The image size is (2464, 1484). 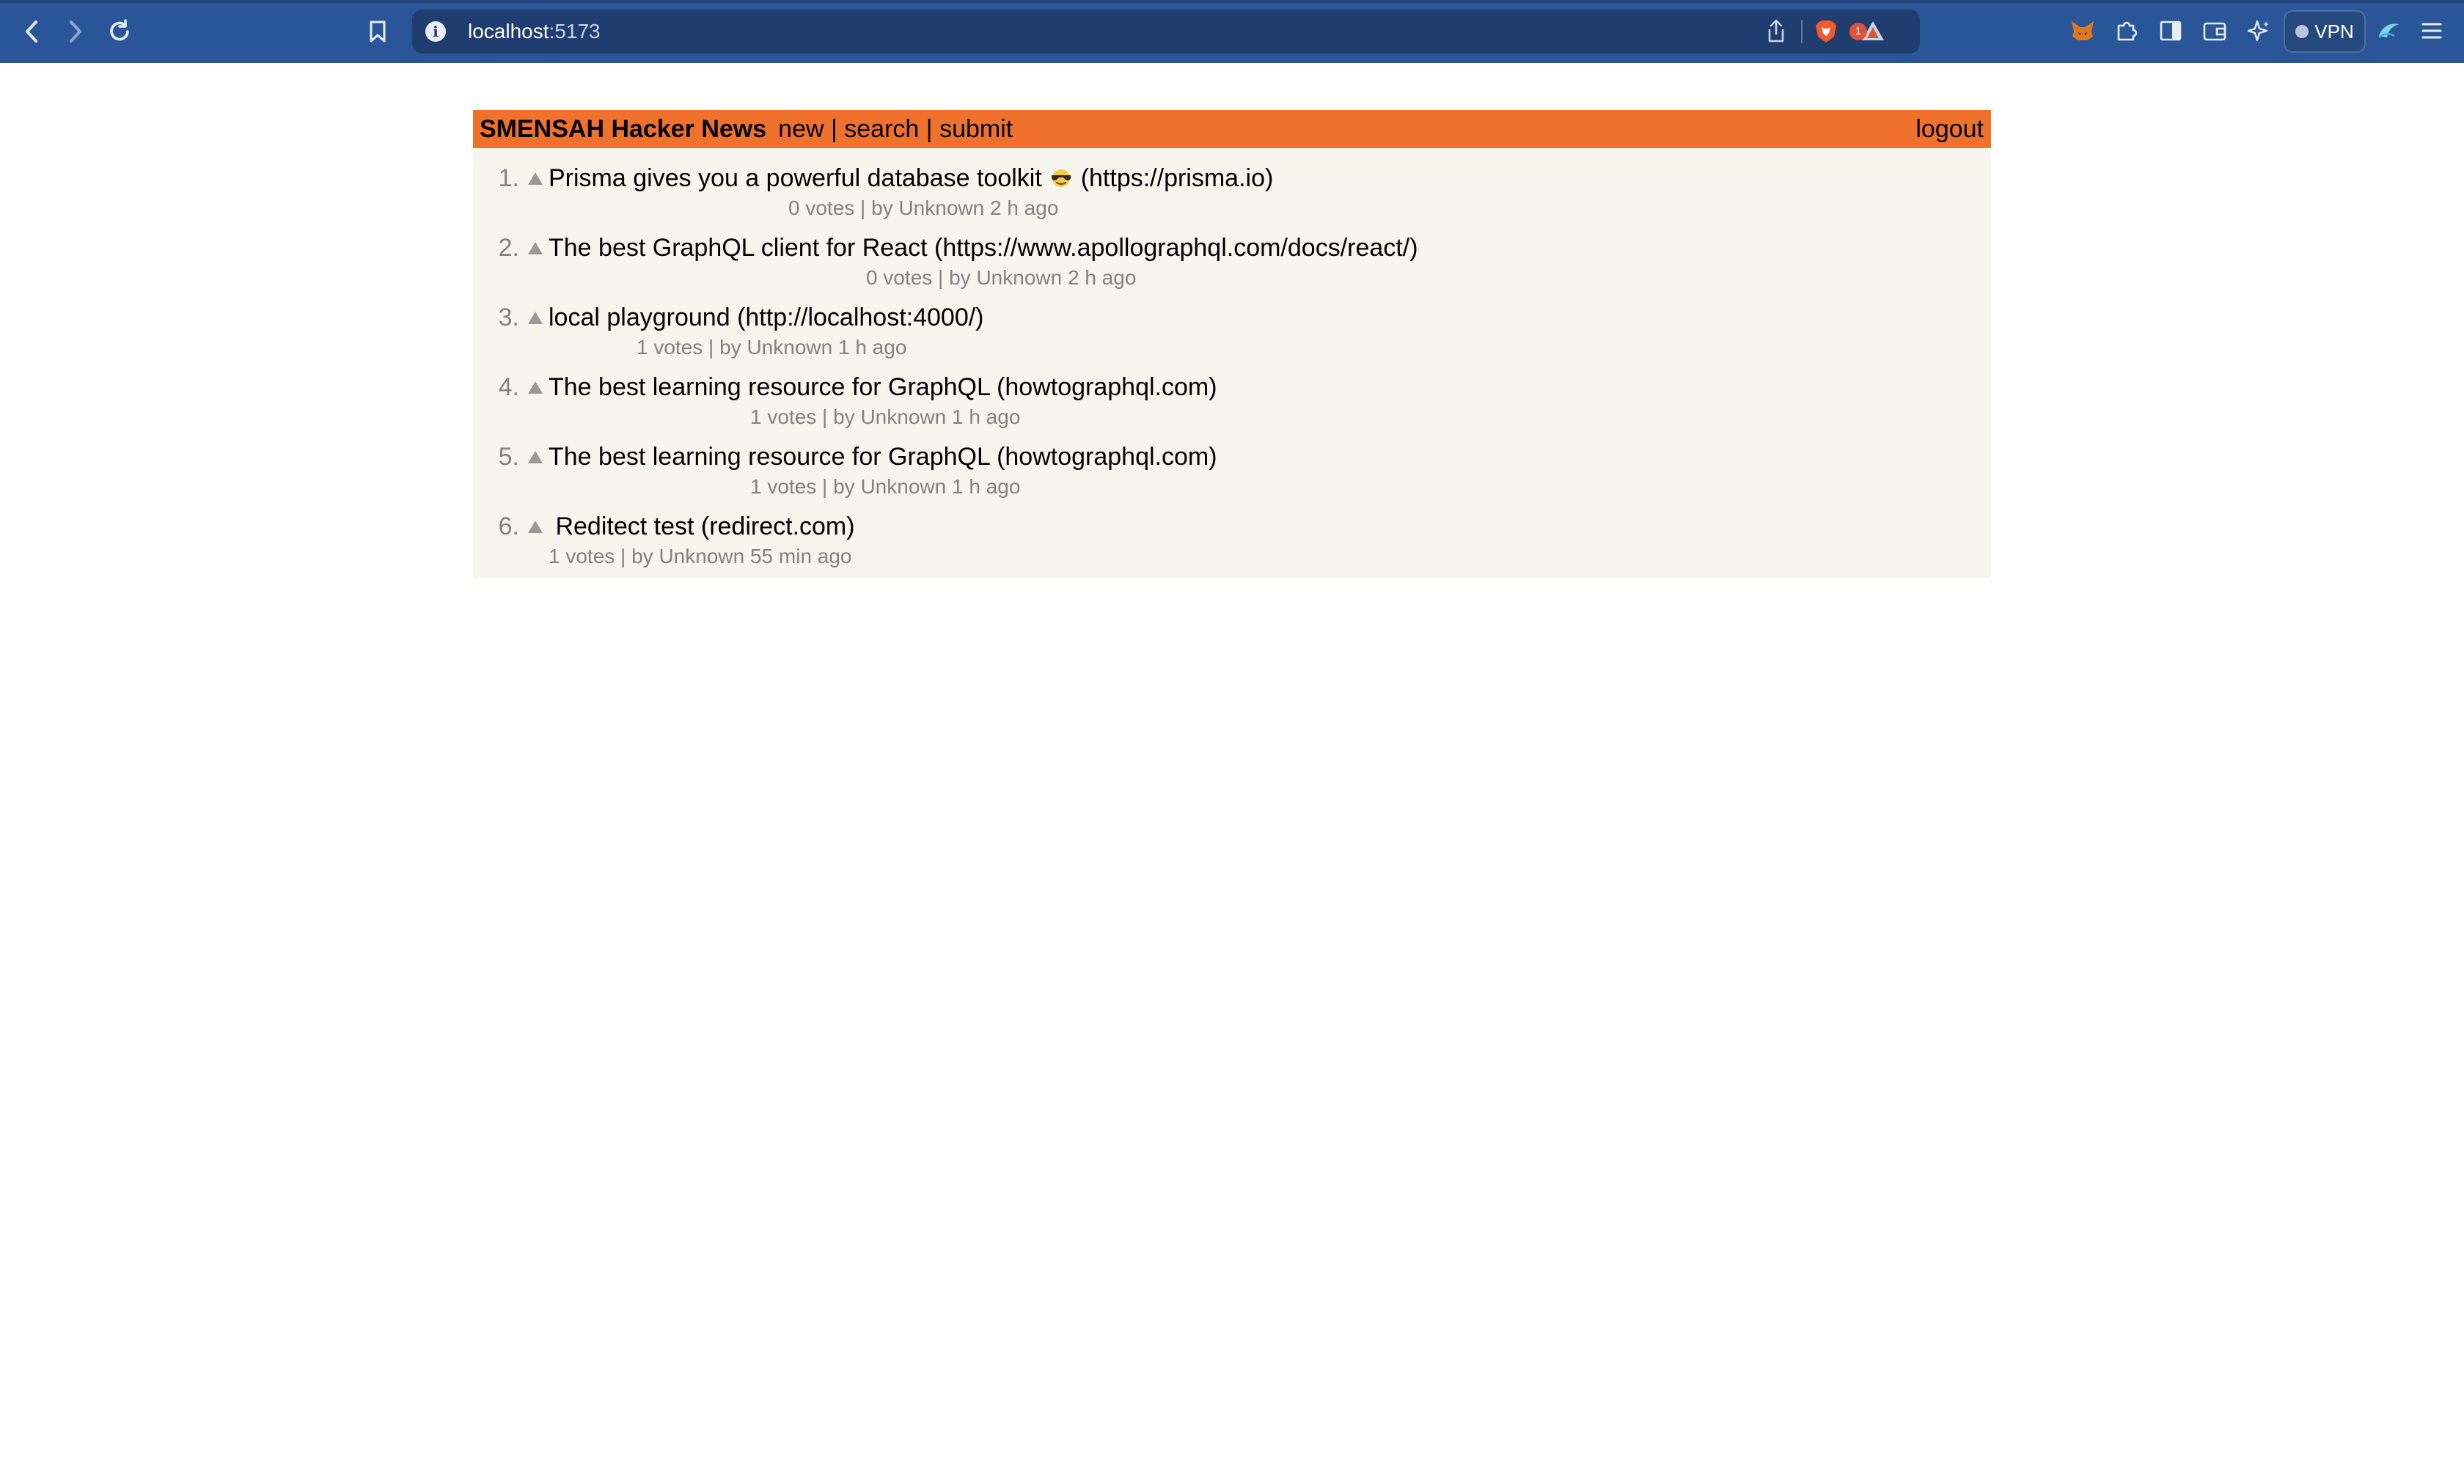 I want to click on wallet-button, so click(x=2215, y=31).